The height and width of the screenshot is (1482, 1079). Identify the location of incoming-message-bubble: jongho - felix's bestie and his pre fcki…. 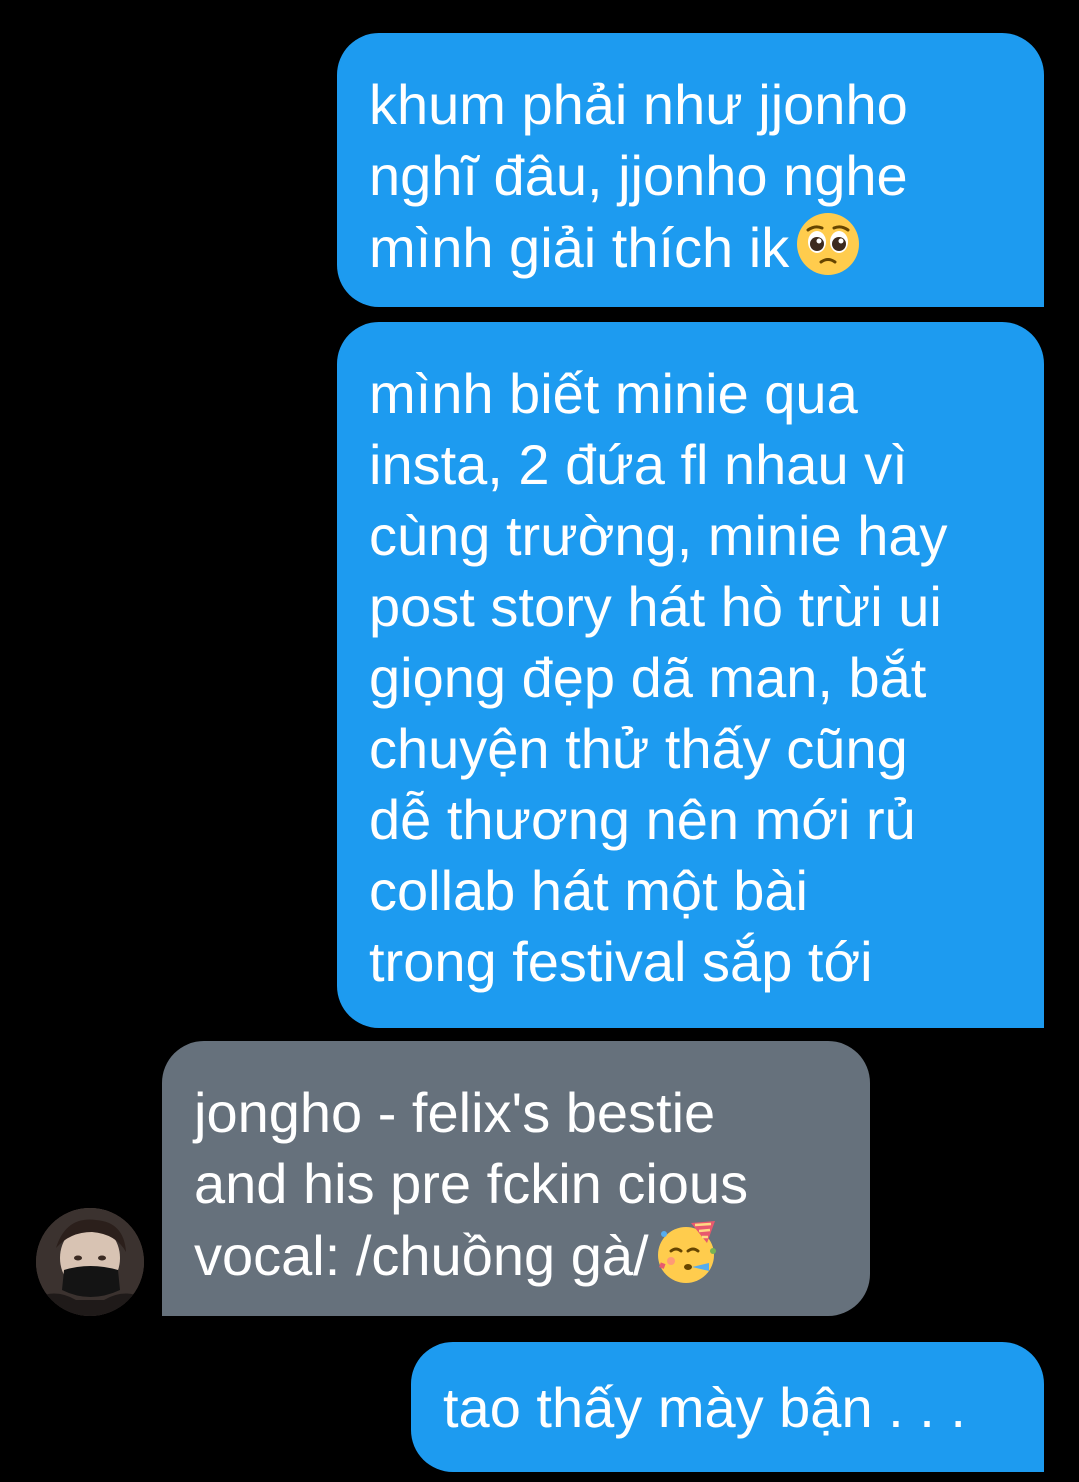
(516, 1178).